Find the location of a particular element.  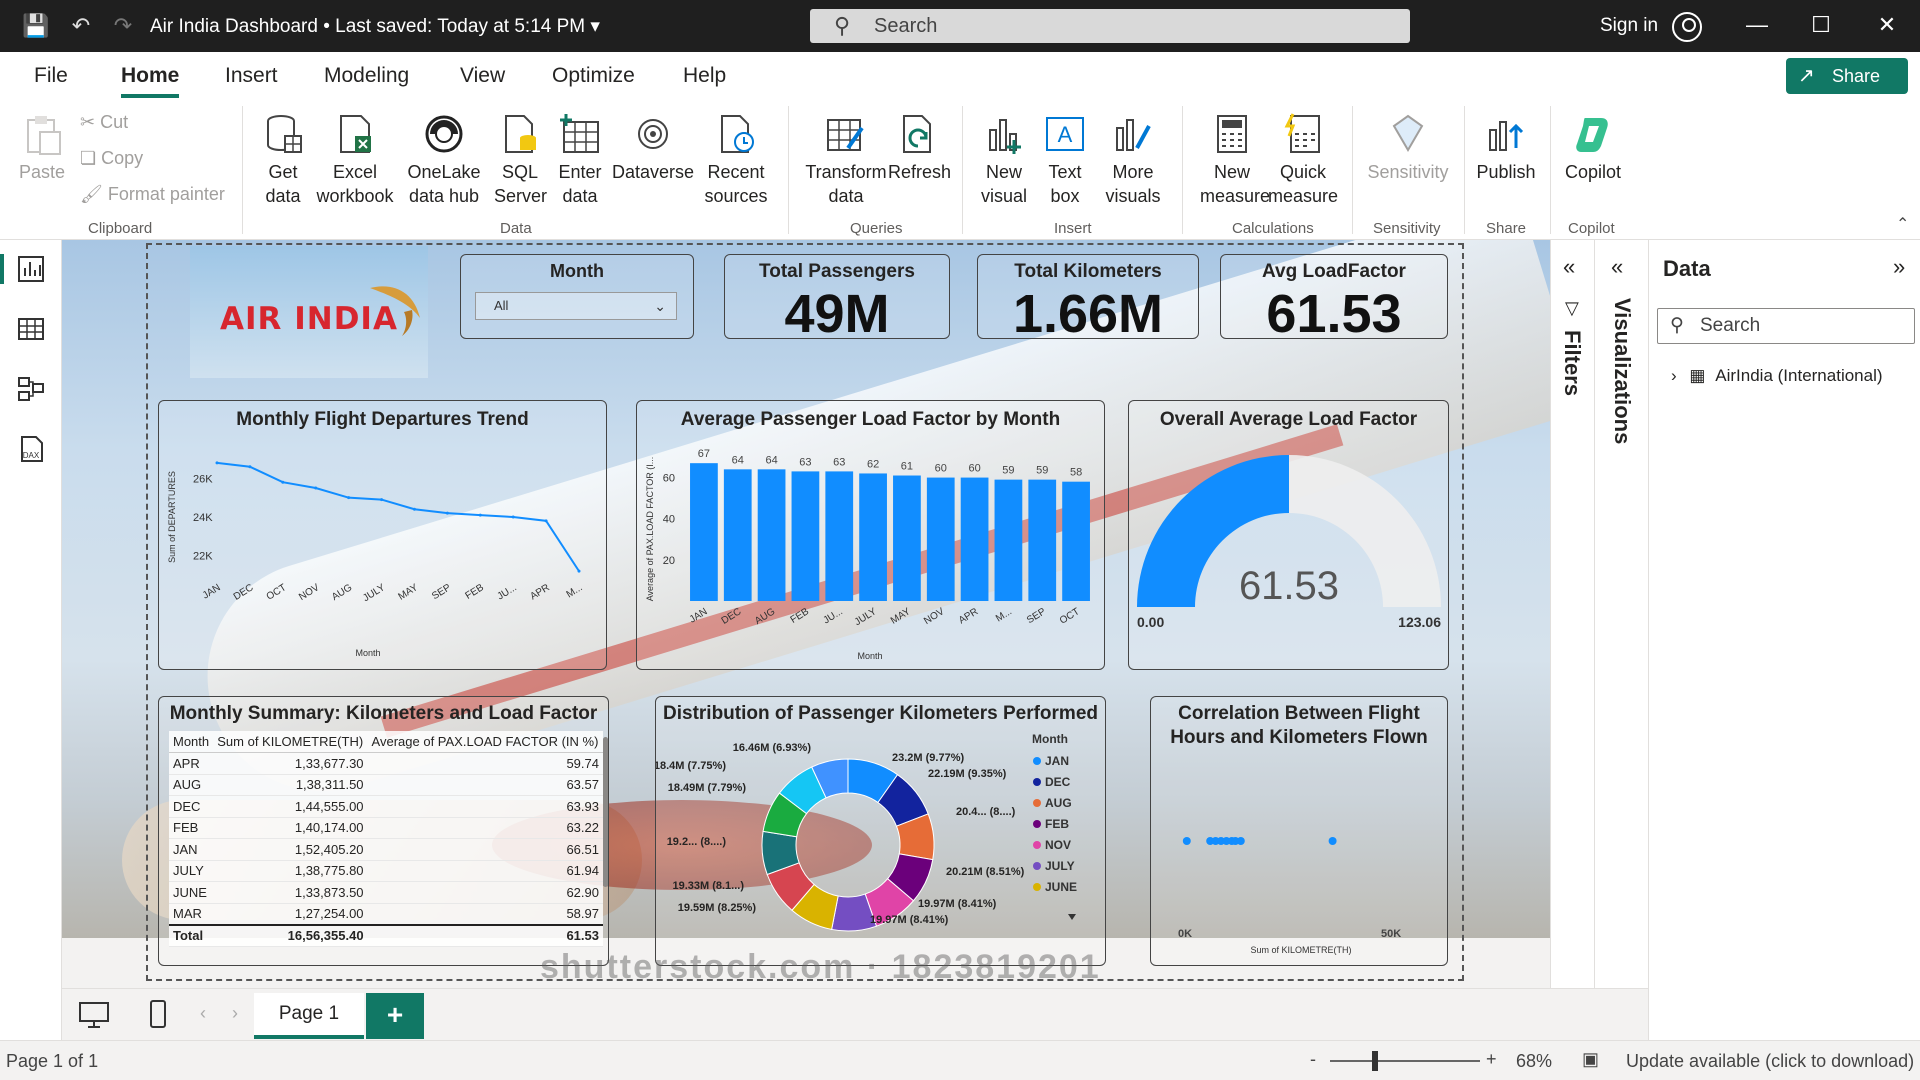

tab-view: View is located at coordinates (482, 76).